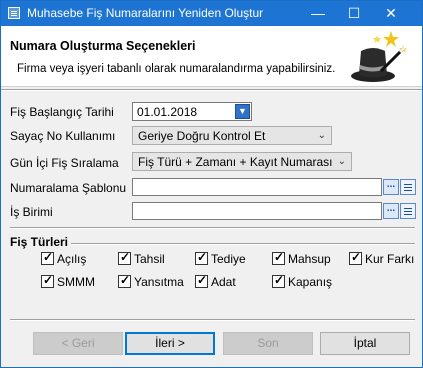  I want to click on app-icon, so click(14, 13).